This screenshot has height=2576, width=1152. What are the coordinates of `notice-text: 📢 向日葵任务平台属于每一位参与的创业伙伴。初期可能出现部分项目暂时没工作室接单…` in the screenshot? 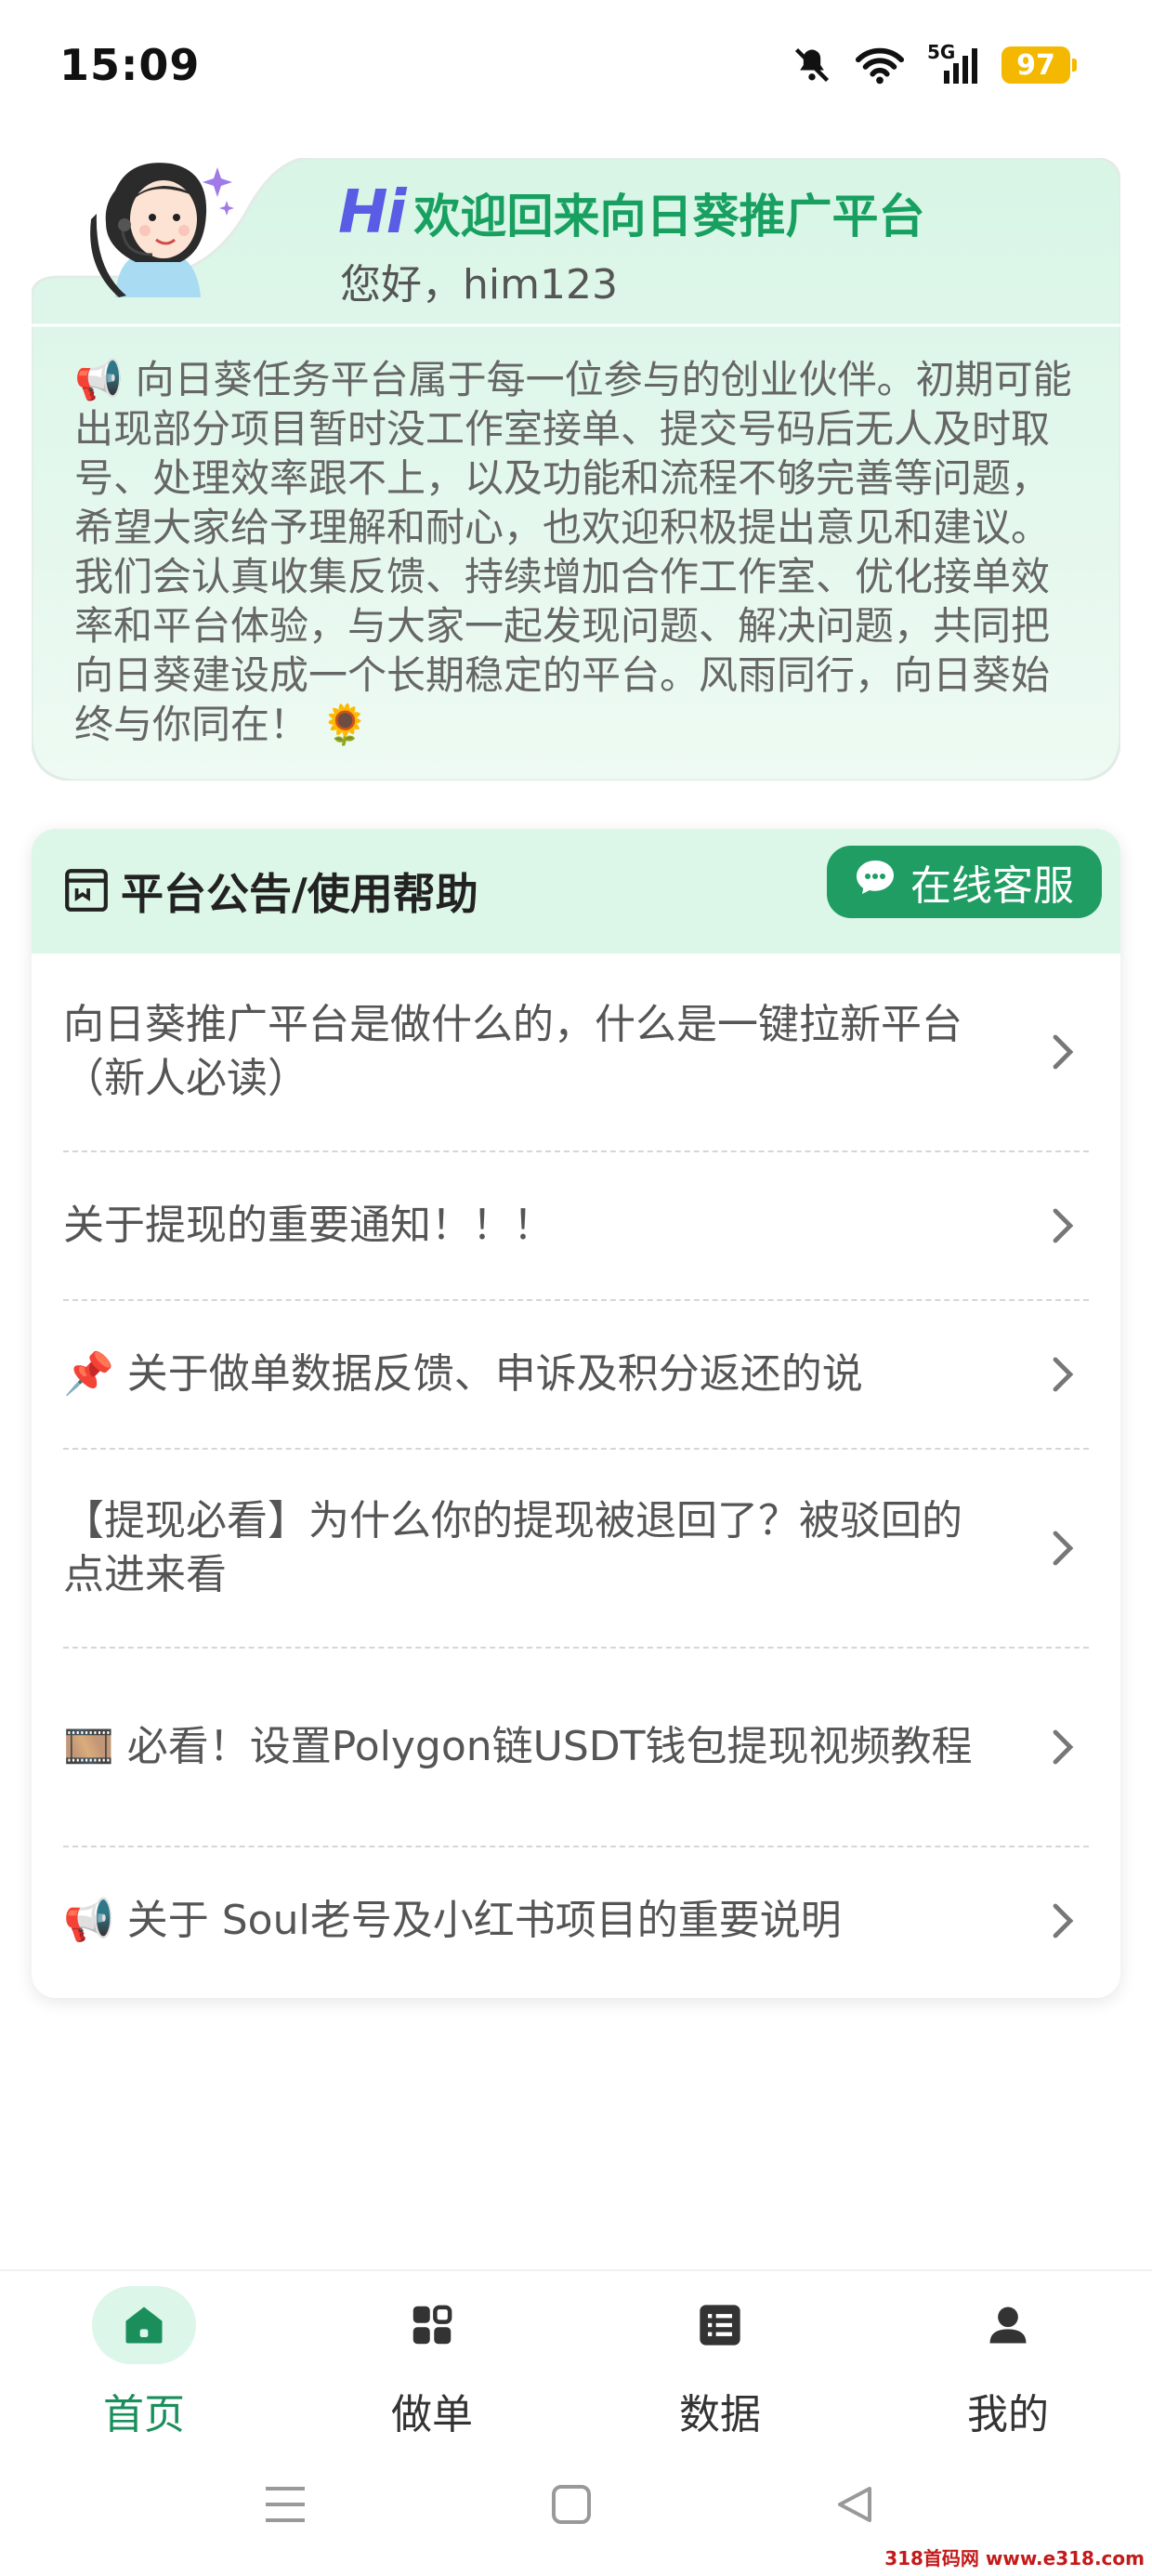 It's located at (573, 552).